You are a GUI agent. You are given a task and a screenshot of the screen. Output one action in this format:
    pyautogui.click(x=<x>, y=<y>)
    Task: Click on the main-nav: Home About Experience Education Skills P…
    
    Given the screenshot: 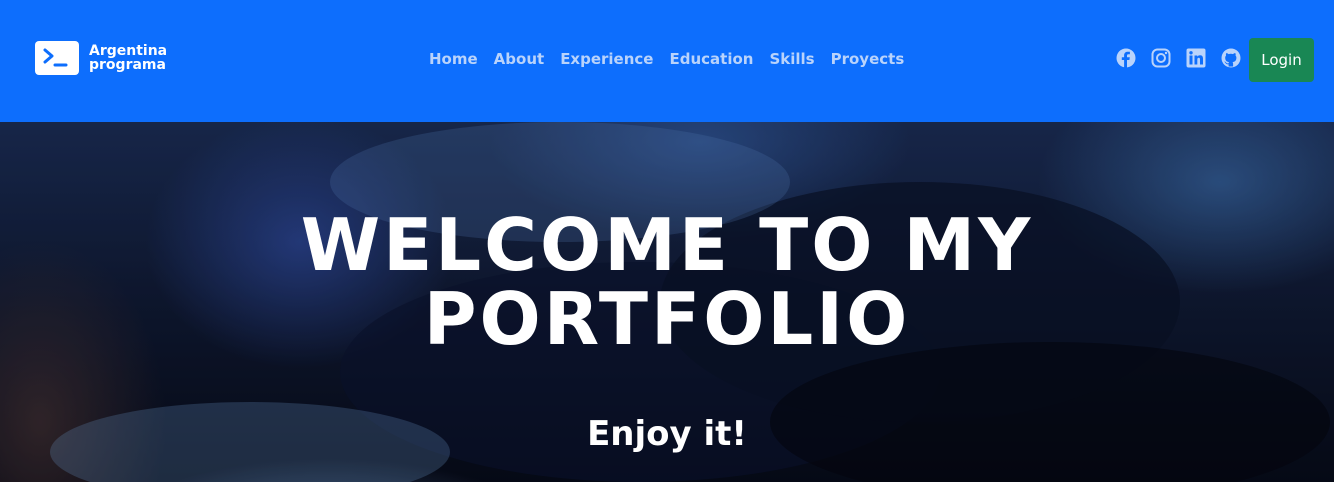 What is the action you would take?
    pyautogui.click(x=666, y=59)
    